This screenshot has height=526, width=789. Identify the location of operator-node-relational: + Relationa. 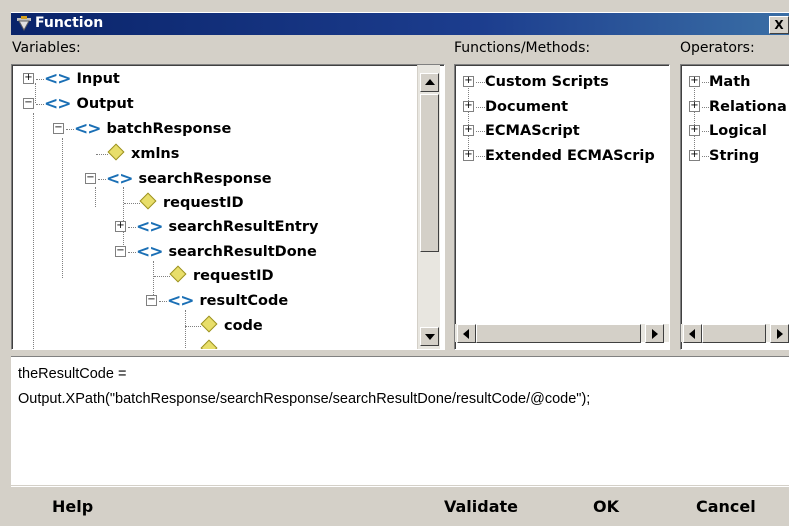
(738, 107).